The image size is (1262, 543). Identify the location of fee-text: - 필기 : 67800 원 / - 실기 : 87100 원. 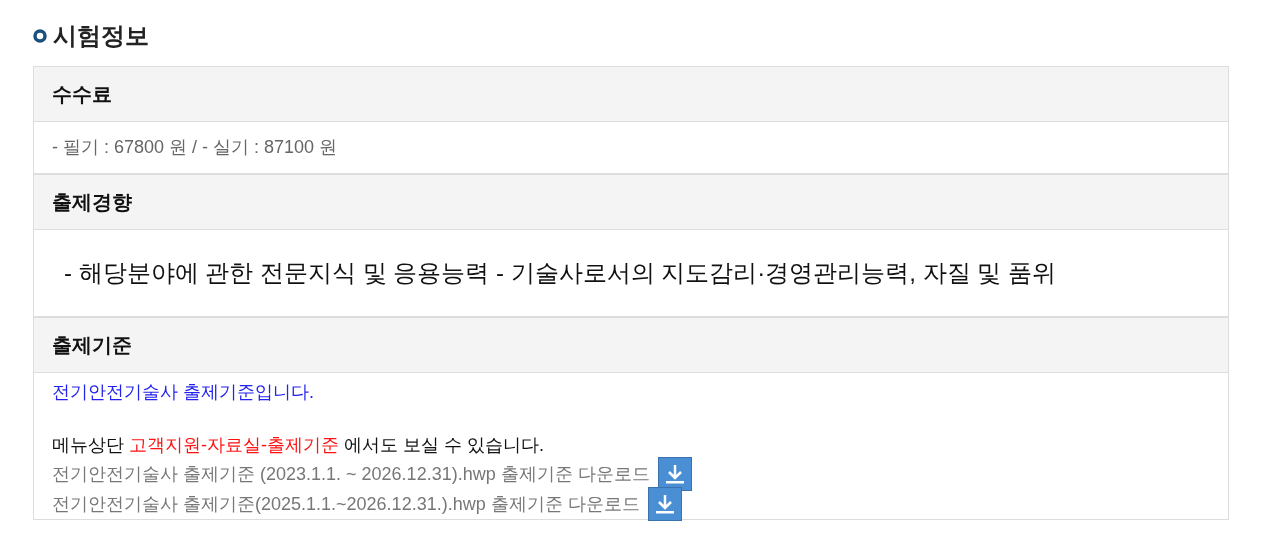
(195, 147).